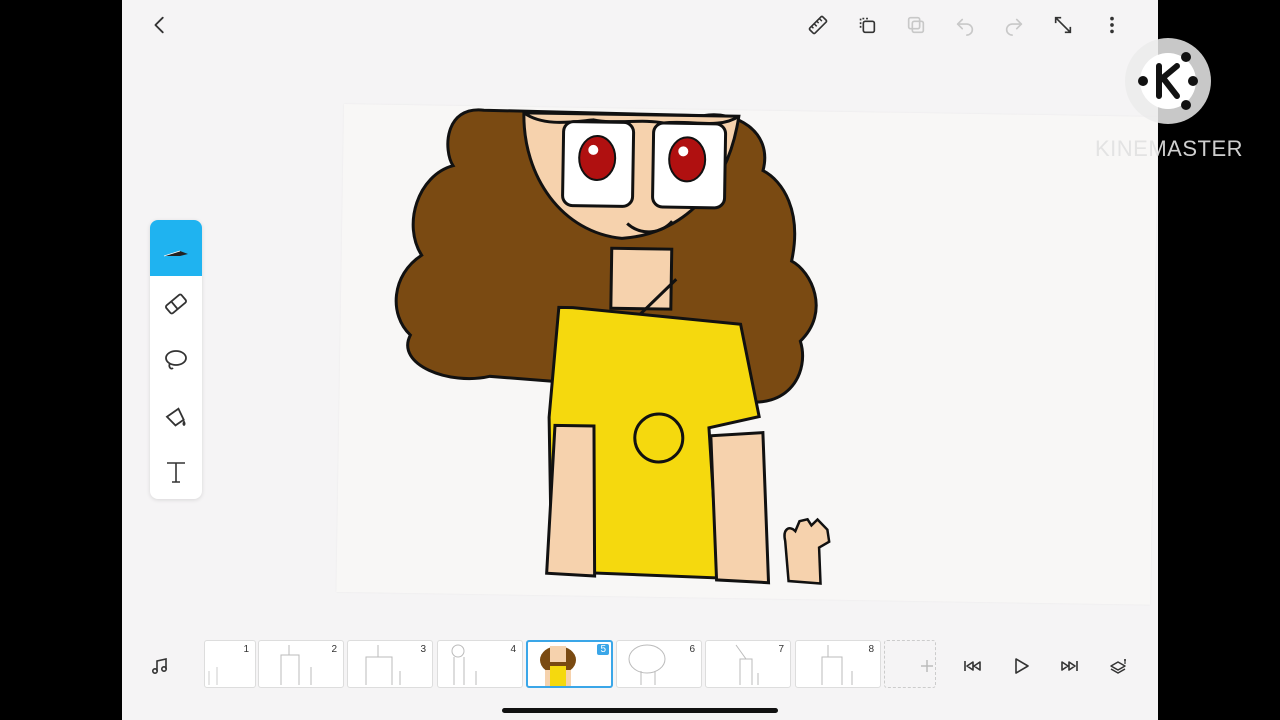 This screenshot has width=1280, height=720. What do you see at coordinates (390, 664) in the screenshot?
I see `frame-thumbnail: 3` at bounding box center [390, 664].